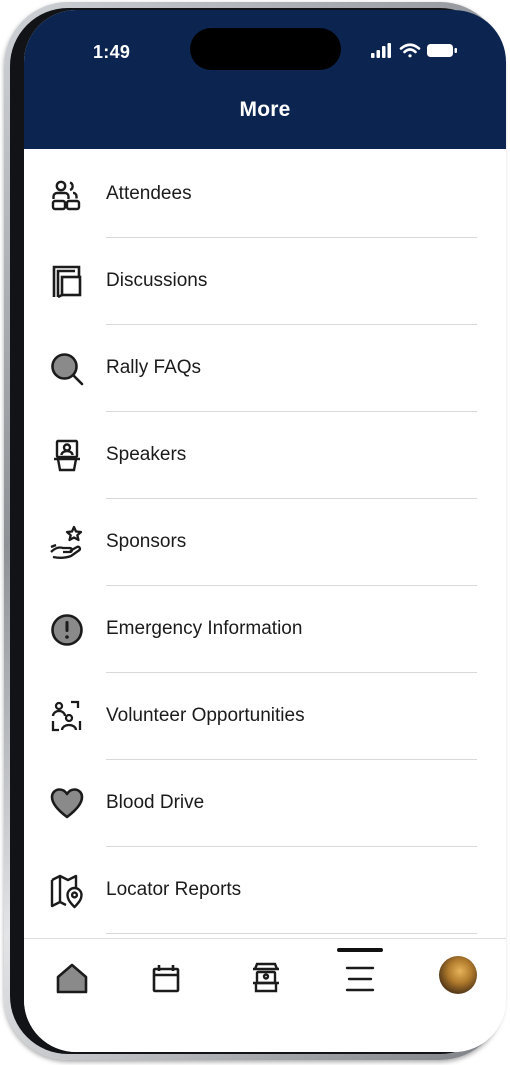 This screenshot has width=510, height=1065. Describe the element at coordinates (265, 803) in the screenshot. I see `menu-item-blood-drive: Blood Drive` at that location.